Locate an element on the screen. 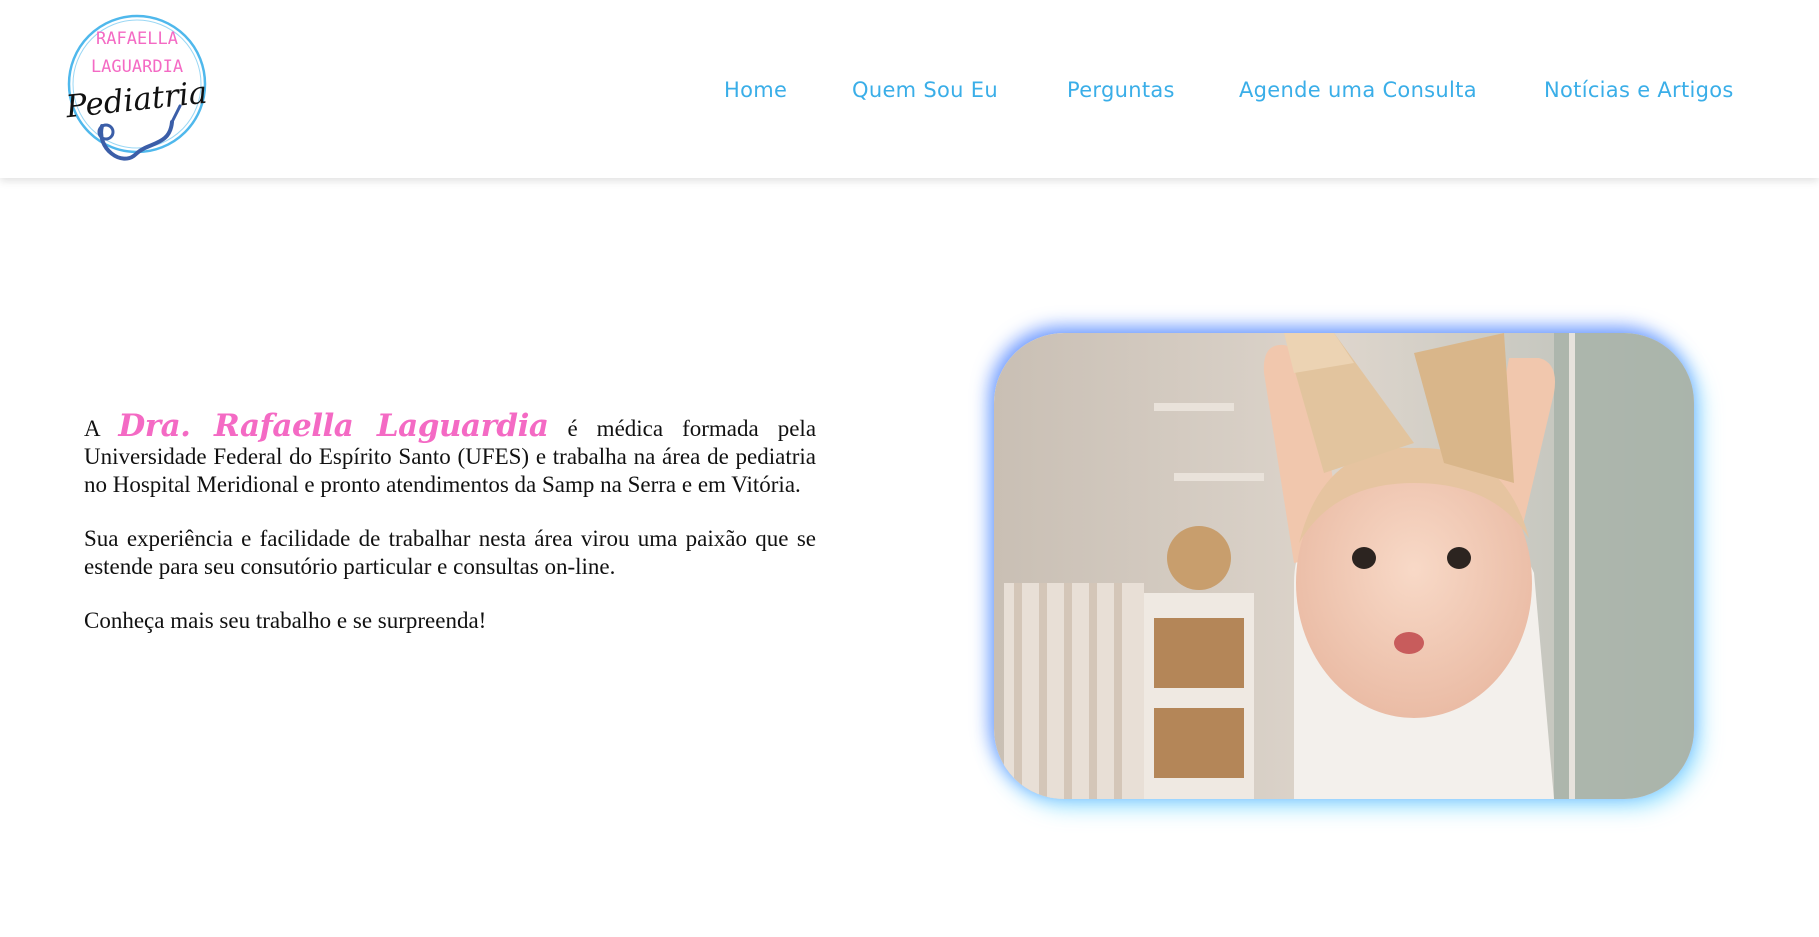  nav-quem-sou-eu: Quem Sou Eu is located at coordinates (925, 90).